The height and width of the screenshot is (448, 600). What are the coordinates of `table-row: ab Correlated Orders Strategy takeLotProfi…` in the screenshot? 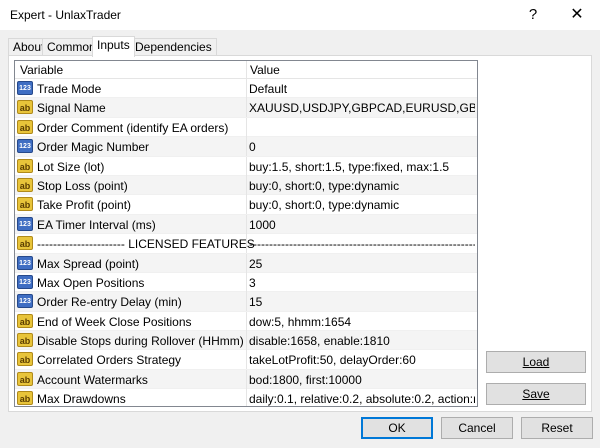 It's located at (246, 360).